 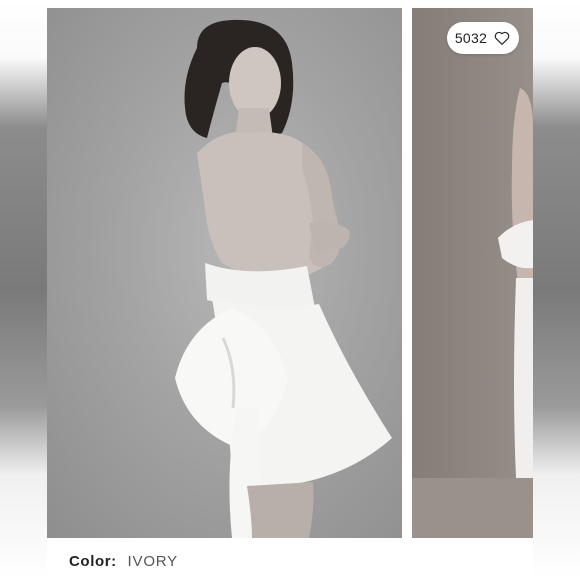 What do you see at coordinates (502, 38) in the screenshot?
I see `heart-outline-icon` at bounding box center [502, 38].